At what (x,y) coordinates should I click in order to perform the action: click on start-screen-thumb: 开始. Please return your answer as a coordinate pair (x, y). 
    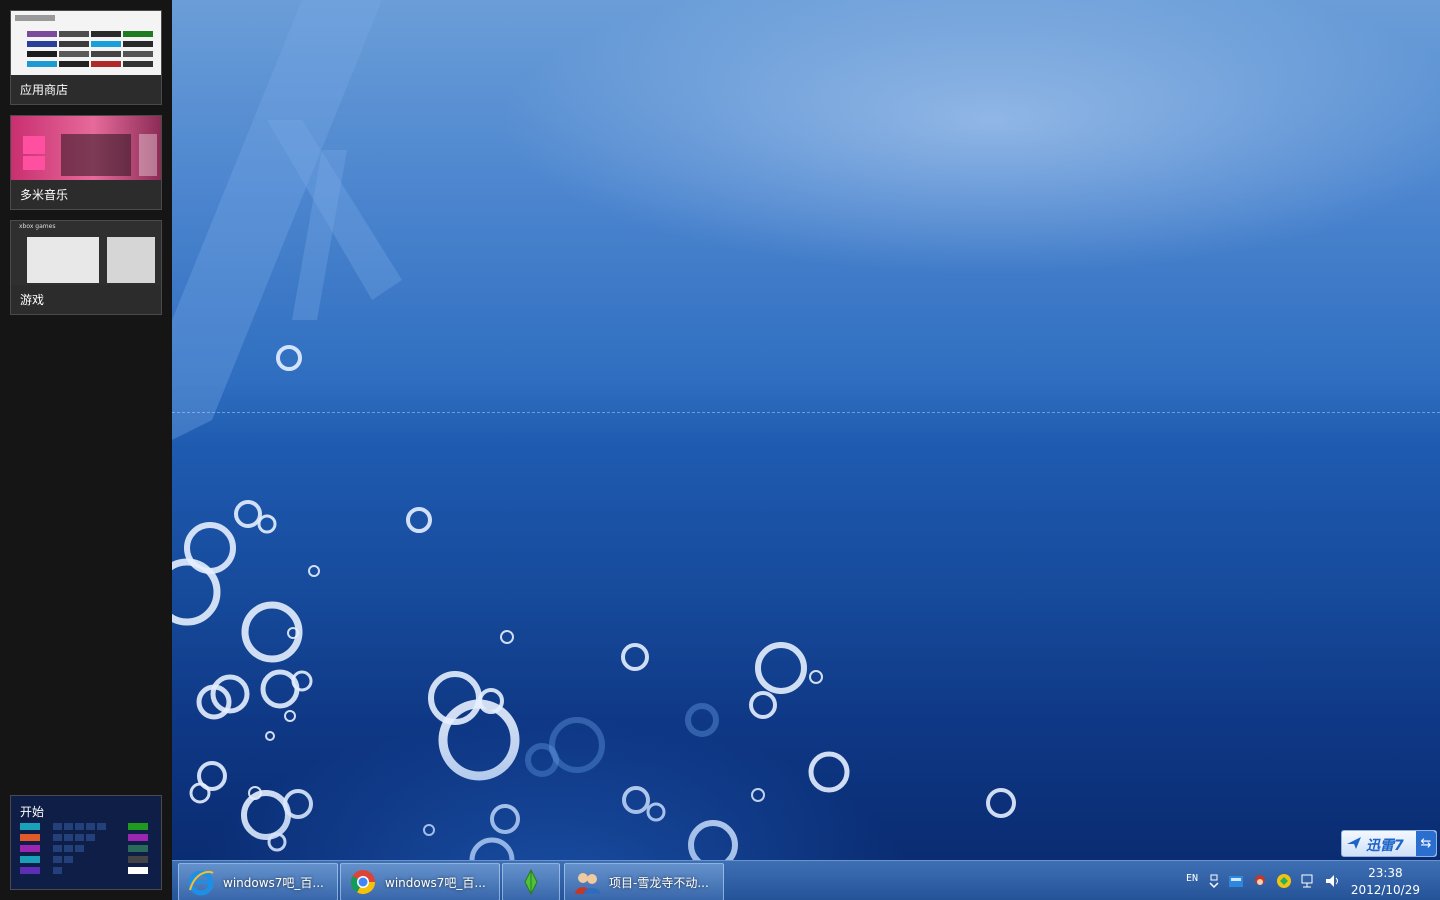
    Looking at the image, I should click on (86, 842).